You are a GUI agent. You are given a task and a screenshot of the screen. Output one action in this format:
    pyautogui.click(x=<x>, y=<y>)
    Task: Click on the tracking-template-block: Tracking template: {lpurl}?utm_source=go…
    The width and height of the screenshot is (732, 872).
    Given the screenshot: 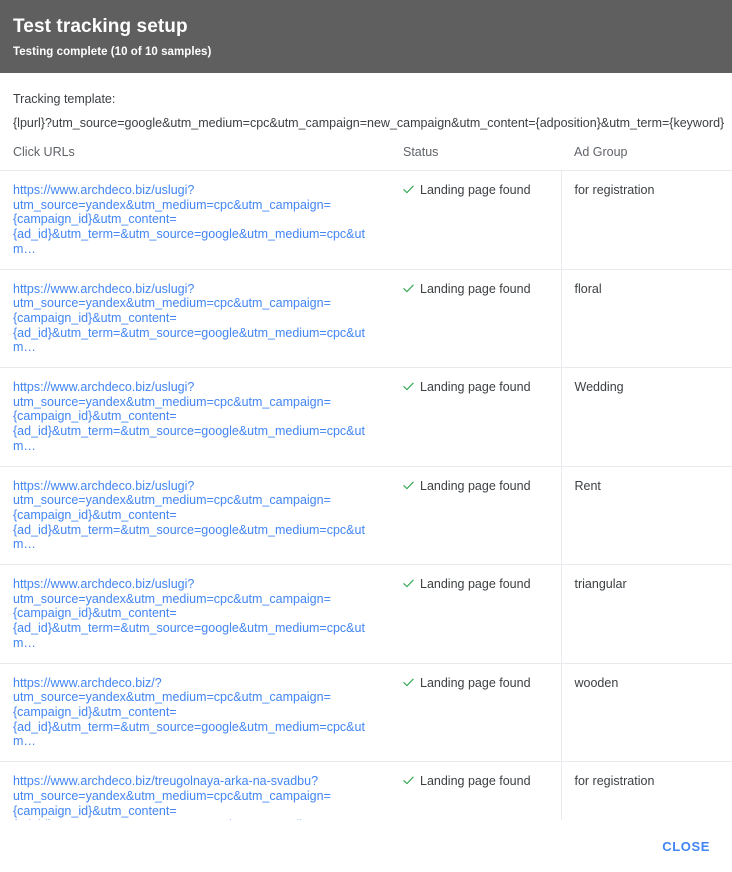 What is the action you would take?
    pyautogui.click(x=366, y=102)
    